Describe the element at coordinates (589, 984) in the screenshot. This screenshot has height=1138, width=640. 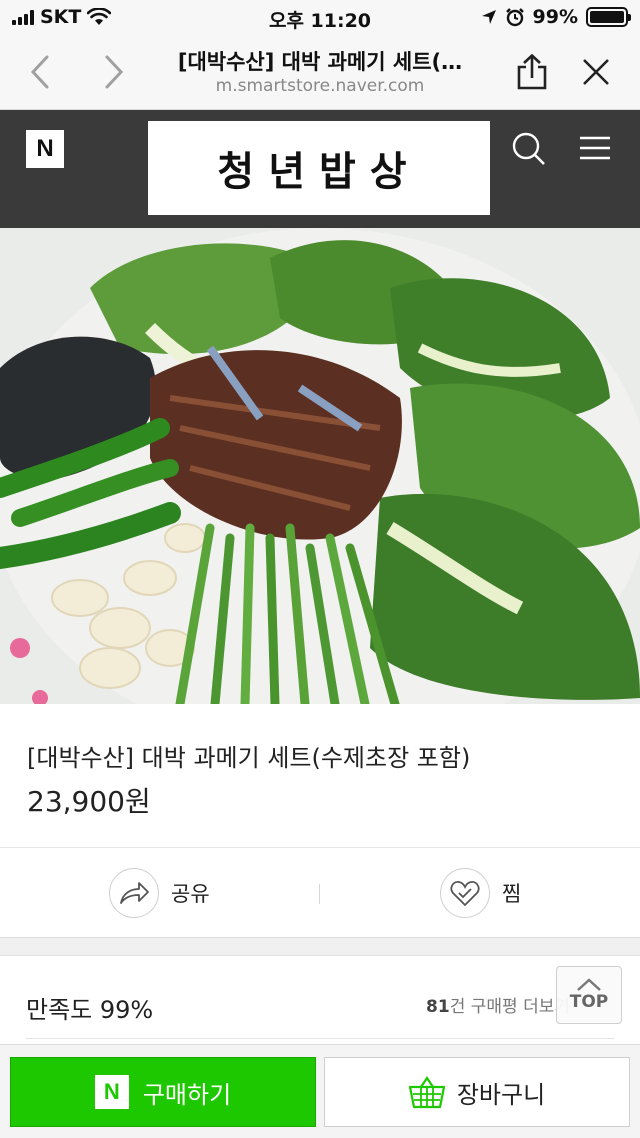
I see `chevron-up-icon` at that location.